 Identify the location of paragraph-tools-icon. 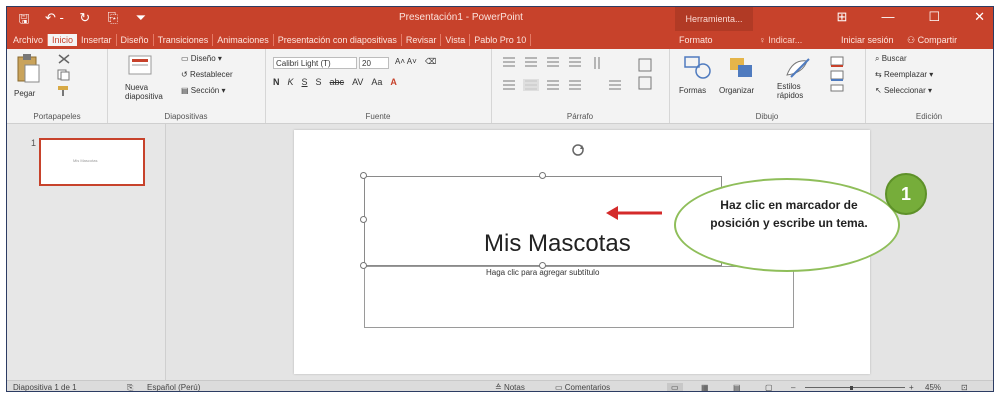
(579, 75).